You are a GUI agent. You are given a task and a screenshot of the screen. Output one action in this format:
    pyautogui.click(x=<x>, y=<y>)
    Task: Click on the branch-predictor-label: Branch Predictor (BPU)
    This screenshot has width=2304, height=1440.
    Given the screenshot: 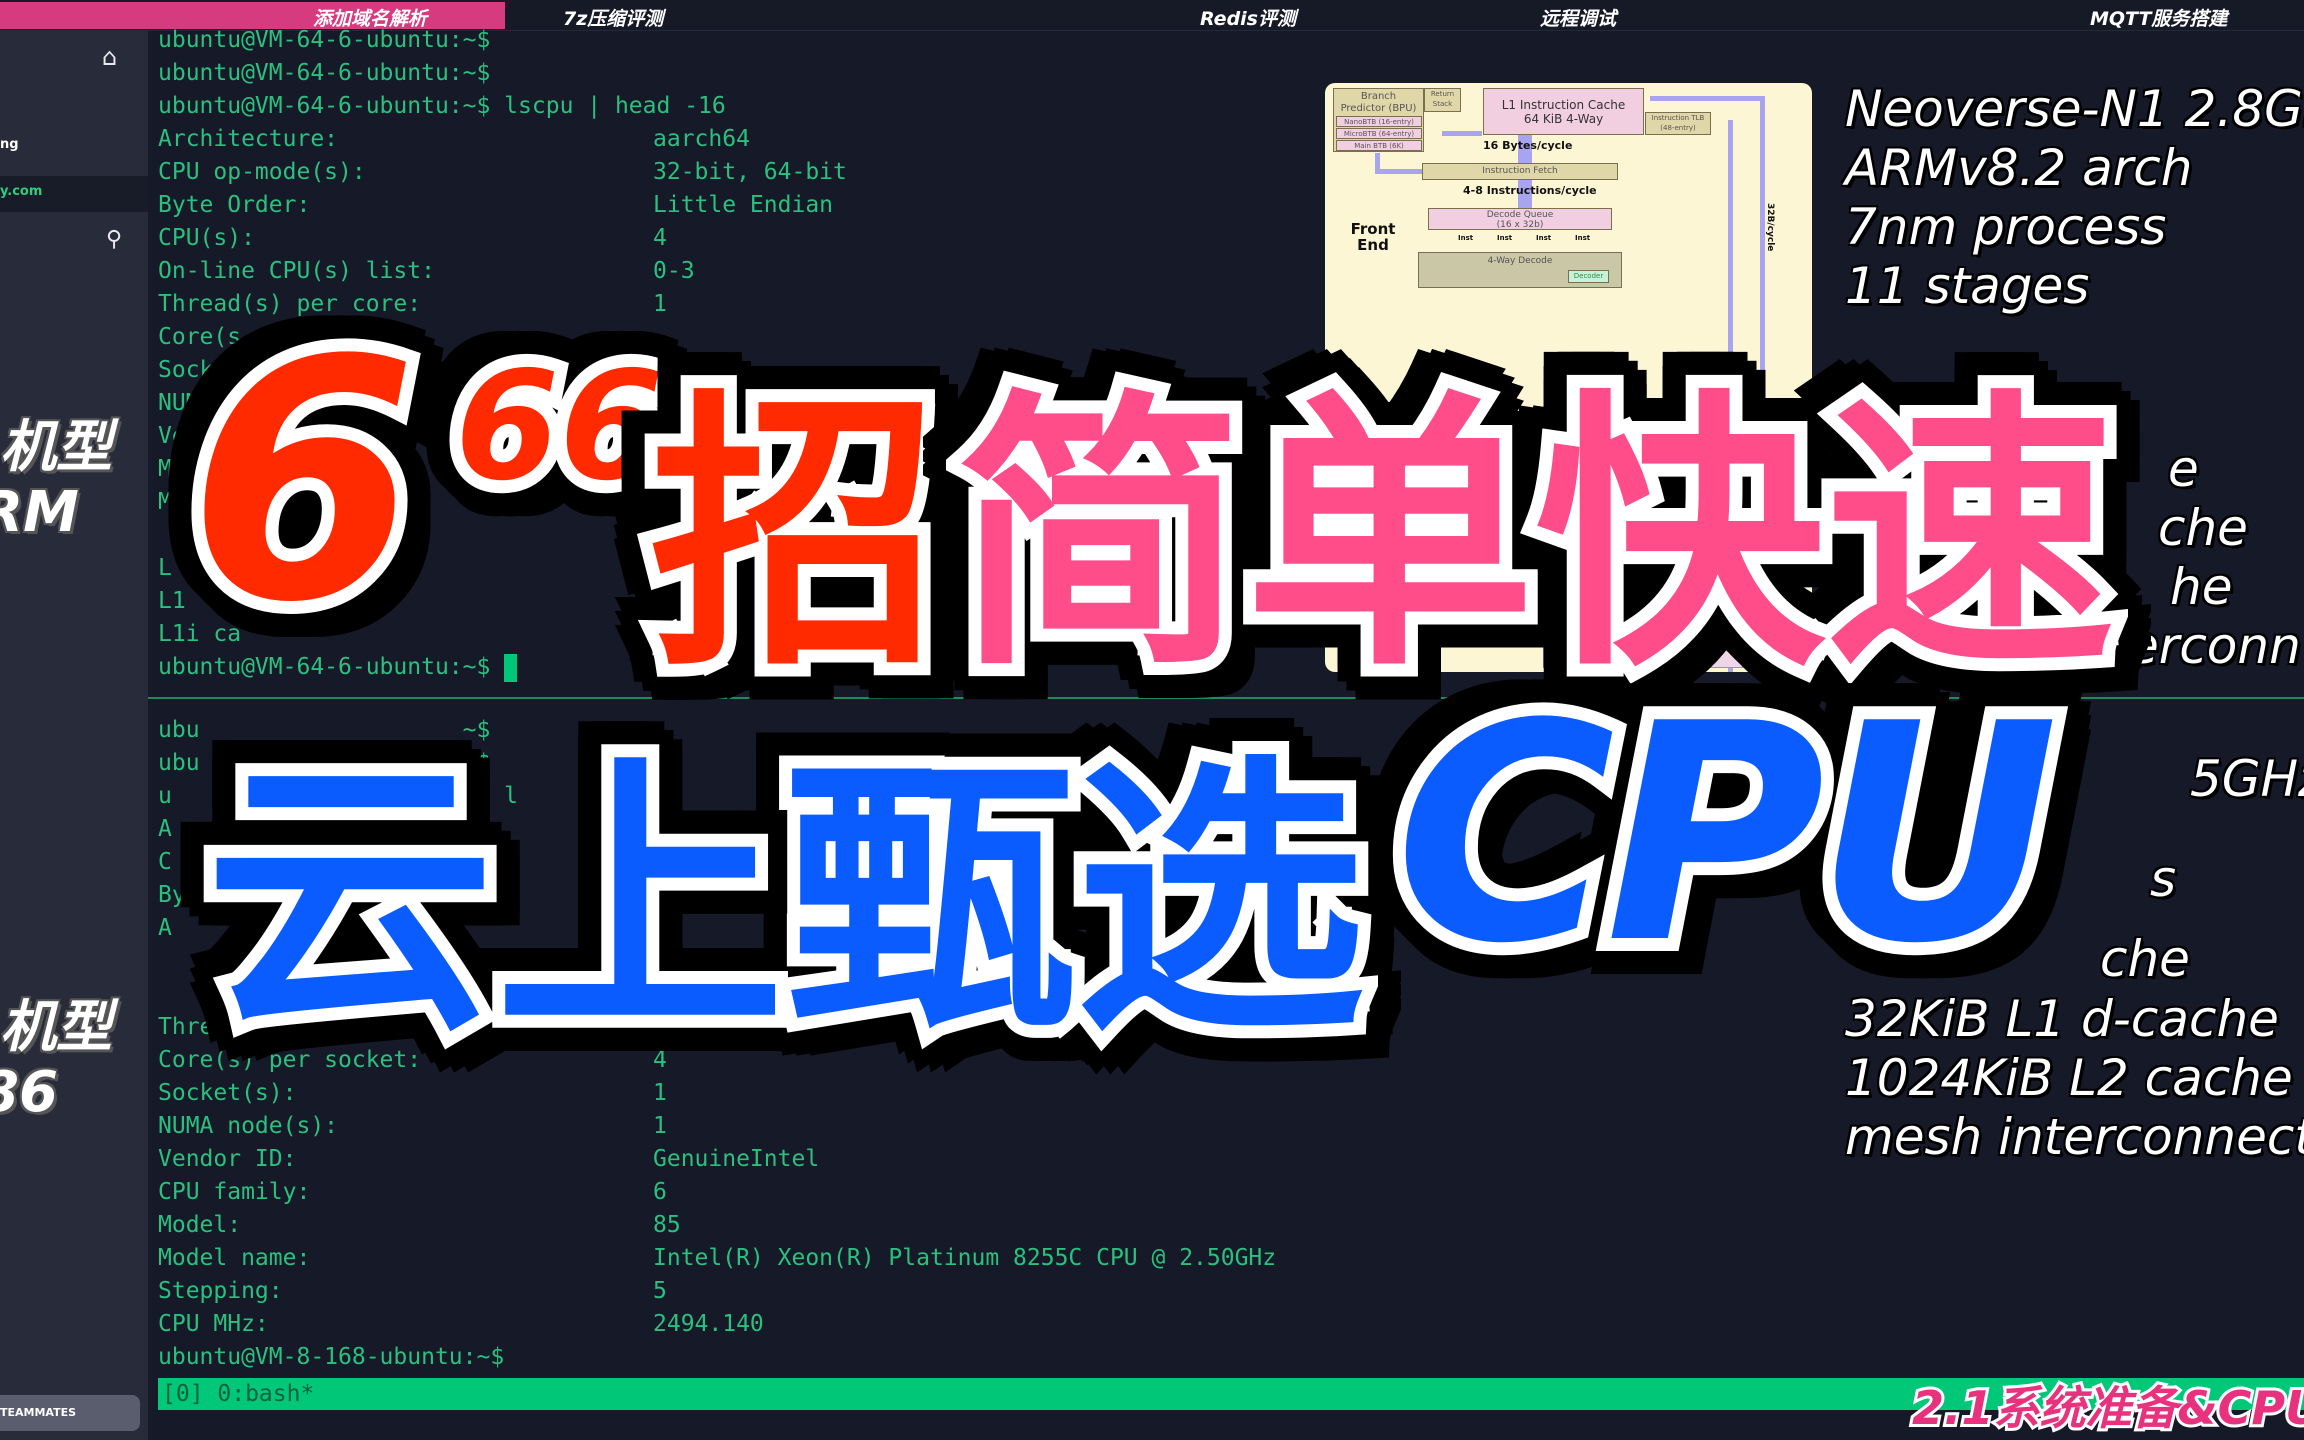 What is the action you would take?
    pyautogui.click(x=1378, y=102)
    